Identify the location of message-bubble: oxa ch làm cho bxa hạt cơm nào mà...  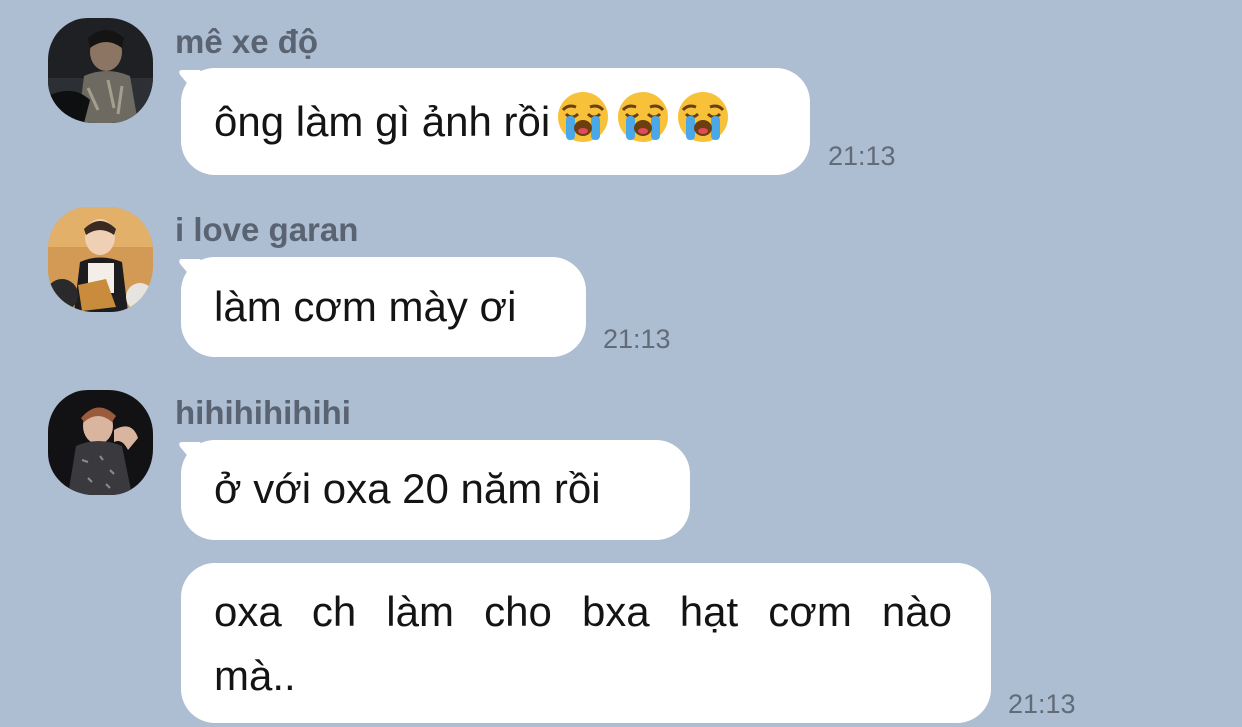
(586, 643).